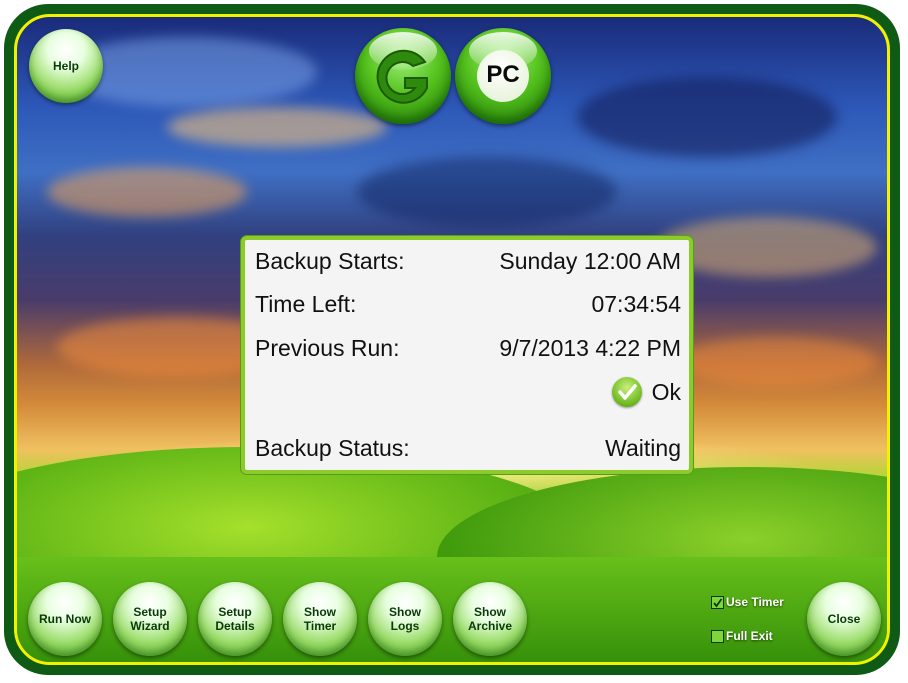 The image size is (908, 683). I want to click on backup-starts-label: Backup Starts:, so click(330, 261).